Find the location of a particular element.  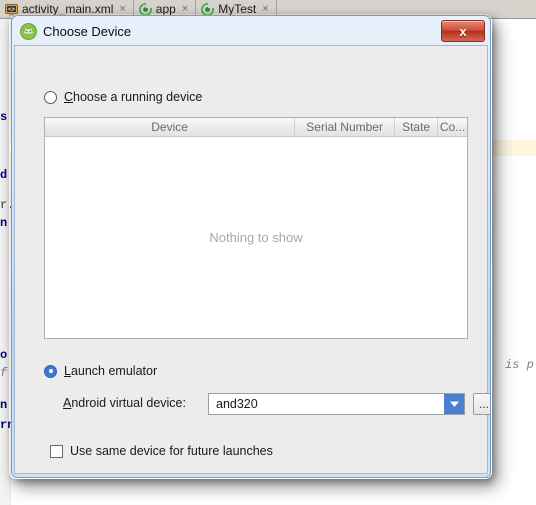

close-x-icon: x is located at coordinates (463, 31).